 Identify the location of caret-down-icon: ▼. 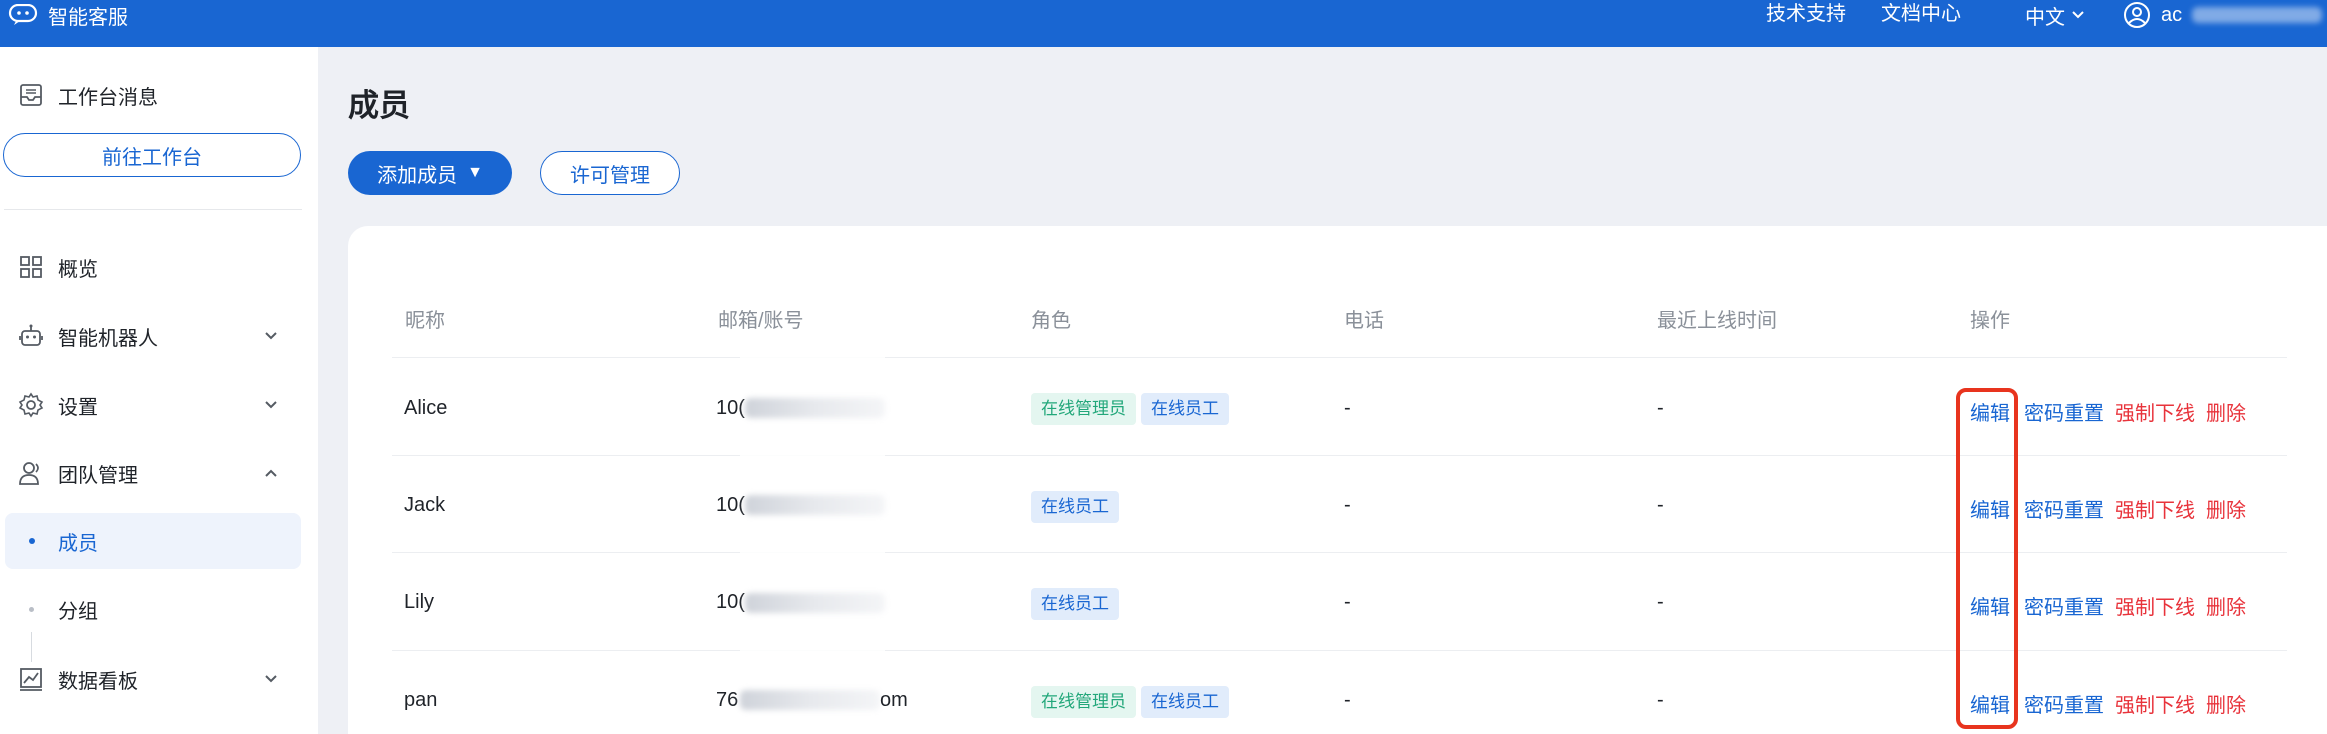
(475, 172).